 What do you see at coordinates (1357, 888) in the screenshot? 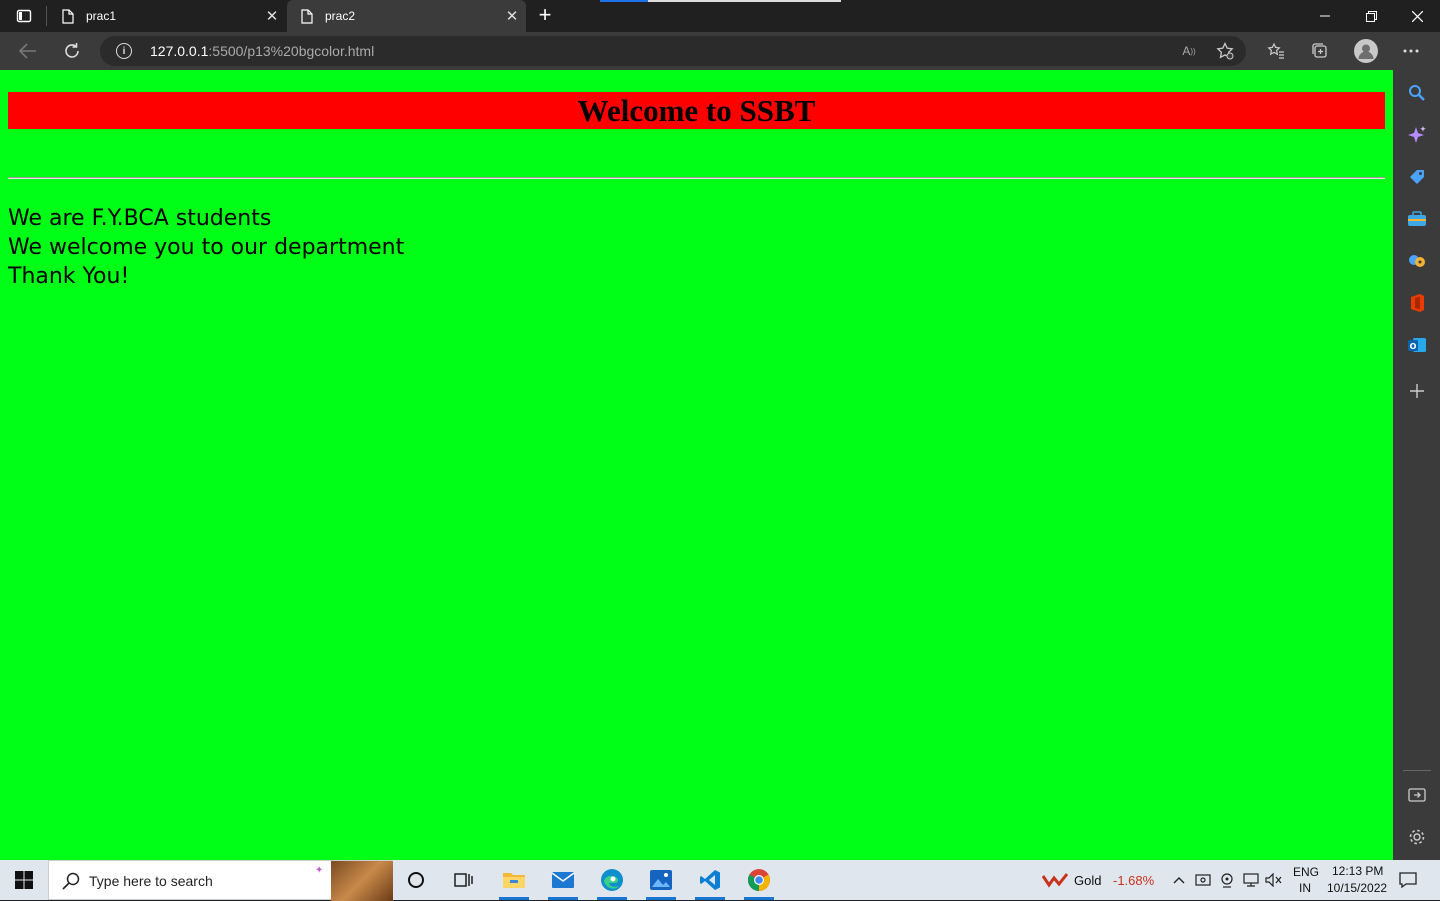
I see `clock-date: 10/15/2022` at bounding box center [1357, 888].